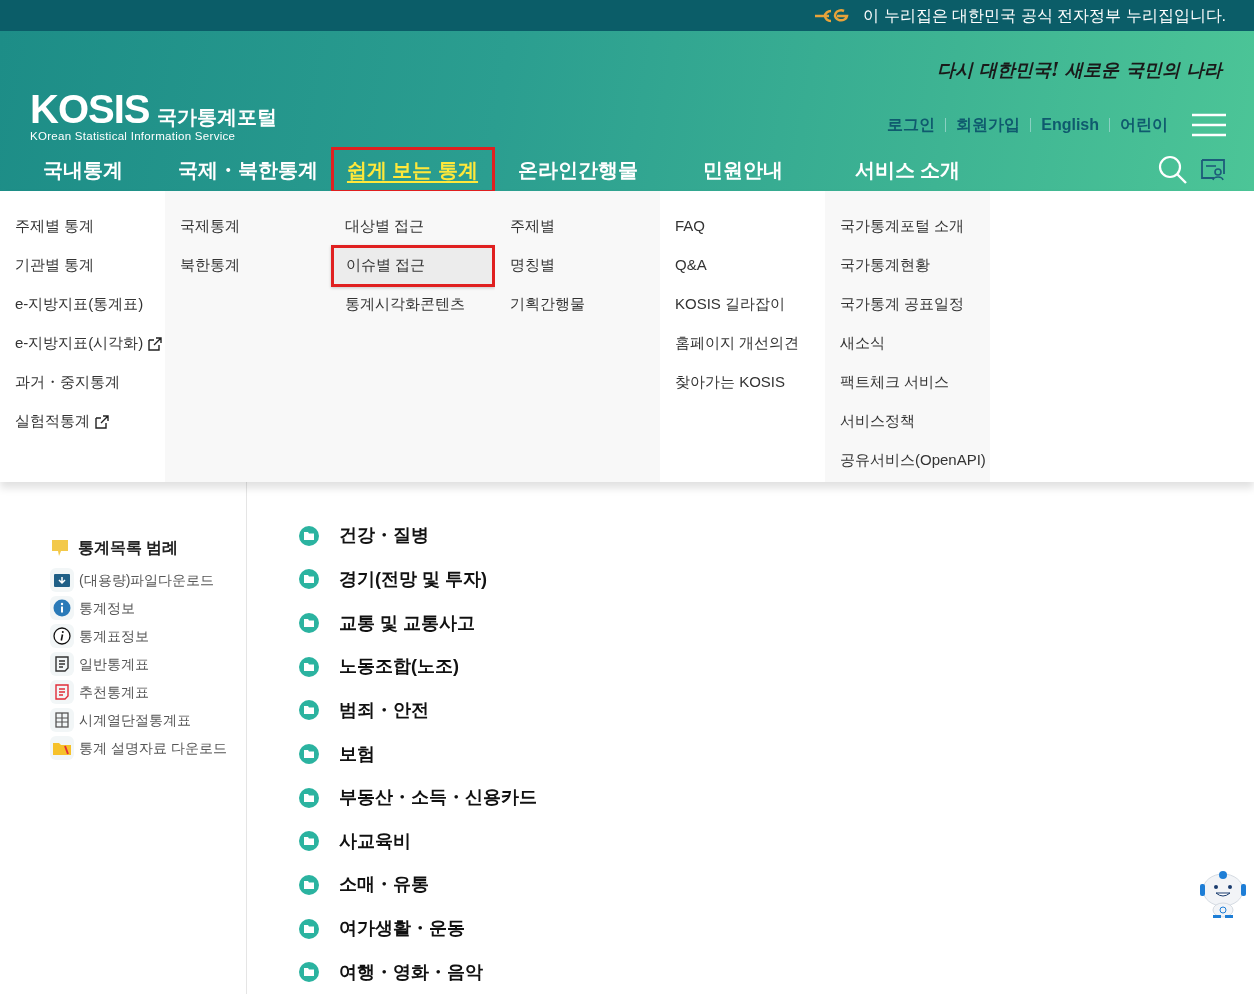 The height and width of the screenshot is (994, 1254). I want to click on submenu-link: Q&A, so click(683, 265).